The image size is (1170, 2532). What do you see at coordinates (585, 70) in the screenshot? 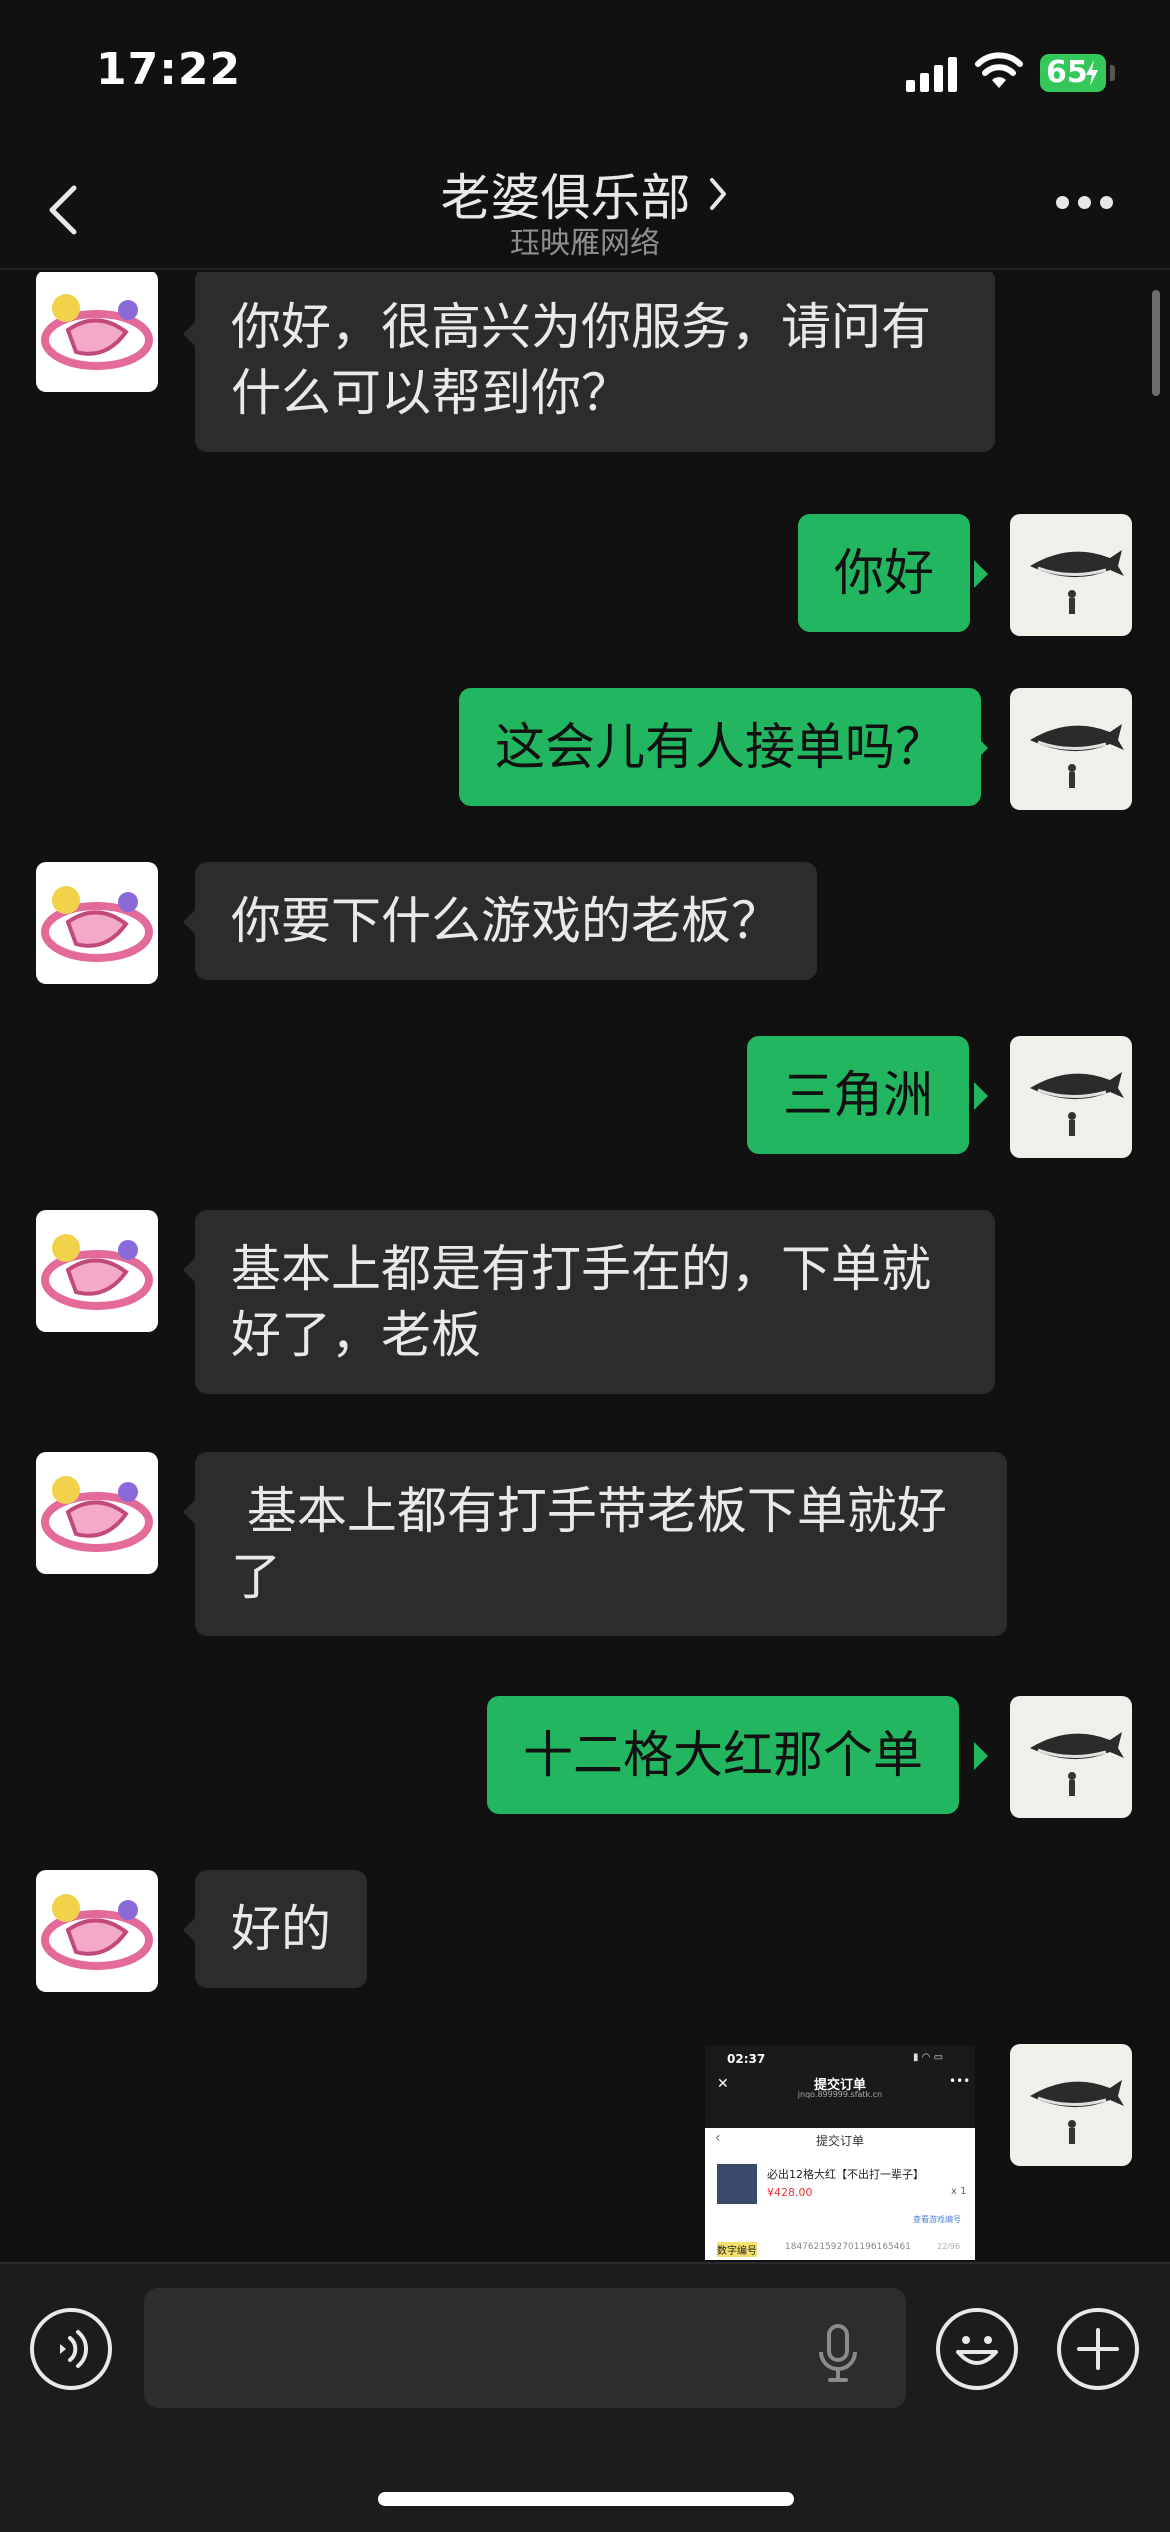
I see `status-bar: 17:22 65` at bounding box center [585, 70].